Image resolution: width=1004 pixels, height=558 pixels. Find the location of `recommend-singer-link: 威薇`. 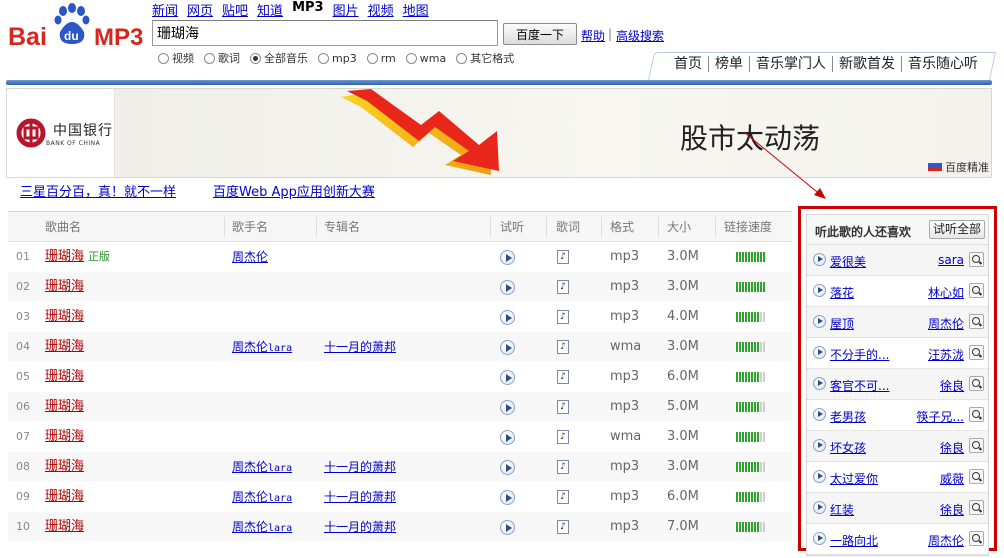

recommend-singer-link: 威薇 is located at coordinates (952, 478).